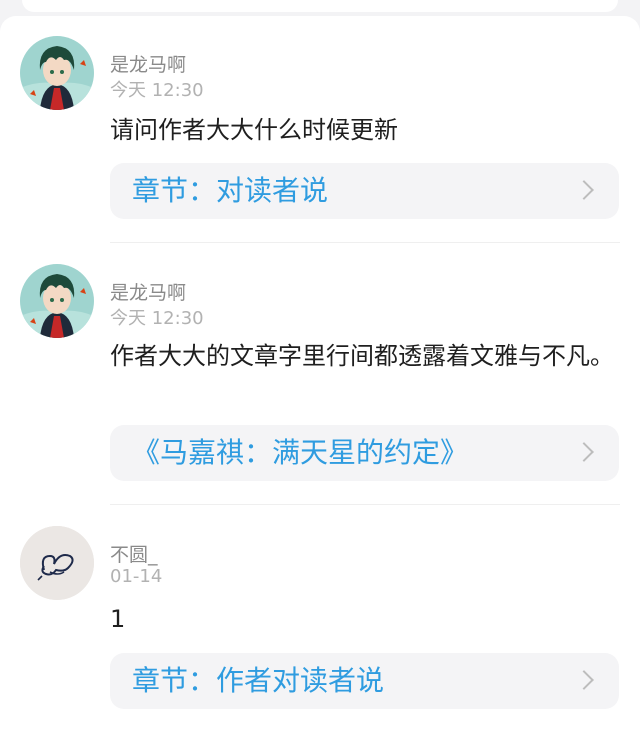  What do you see at coordinates (118, 619) in the screenshot?
I see `comment-text: 1` at bounding box center [118, 619].